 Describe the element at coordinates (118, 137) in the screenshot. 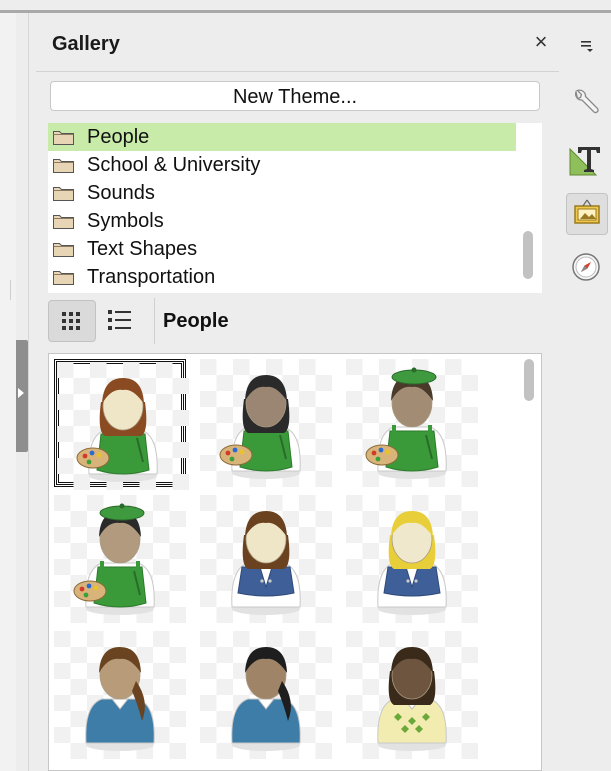

I see `theme-label: People` at that location.